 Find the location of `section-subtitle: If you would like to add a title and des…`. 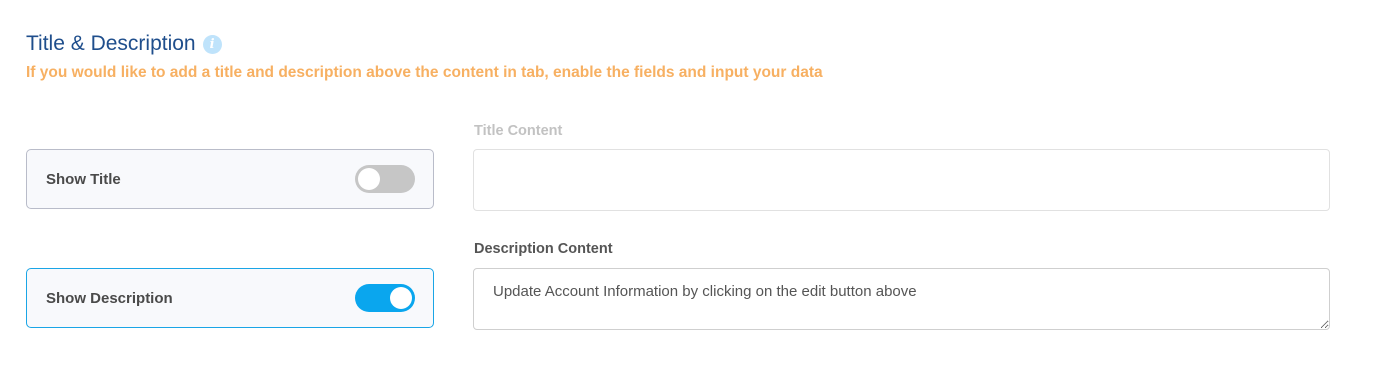

section-subtitle: If you would like to add a title and des… is located at coordinates (424, 72).